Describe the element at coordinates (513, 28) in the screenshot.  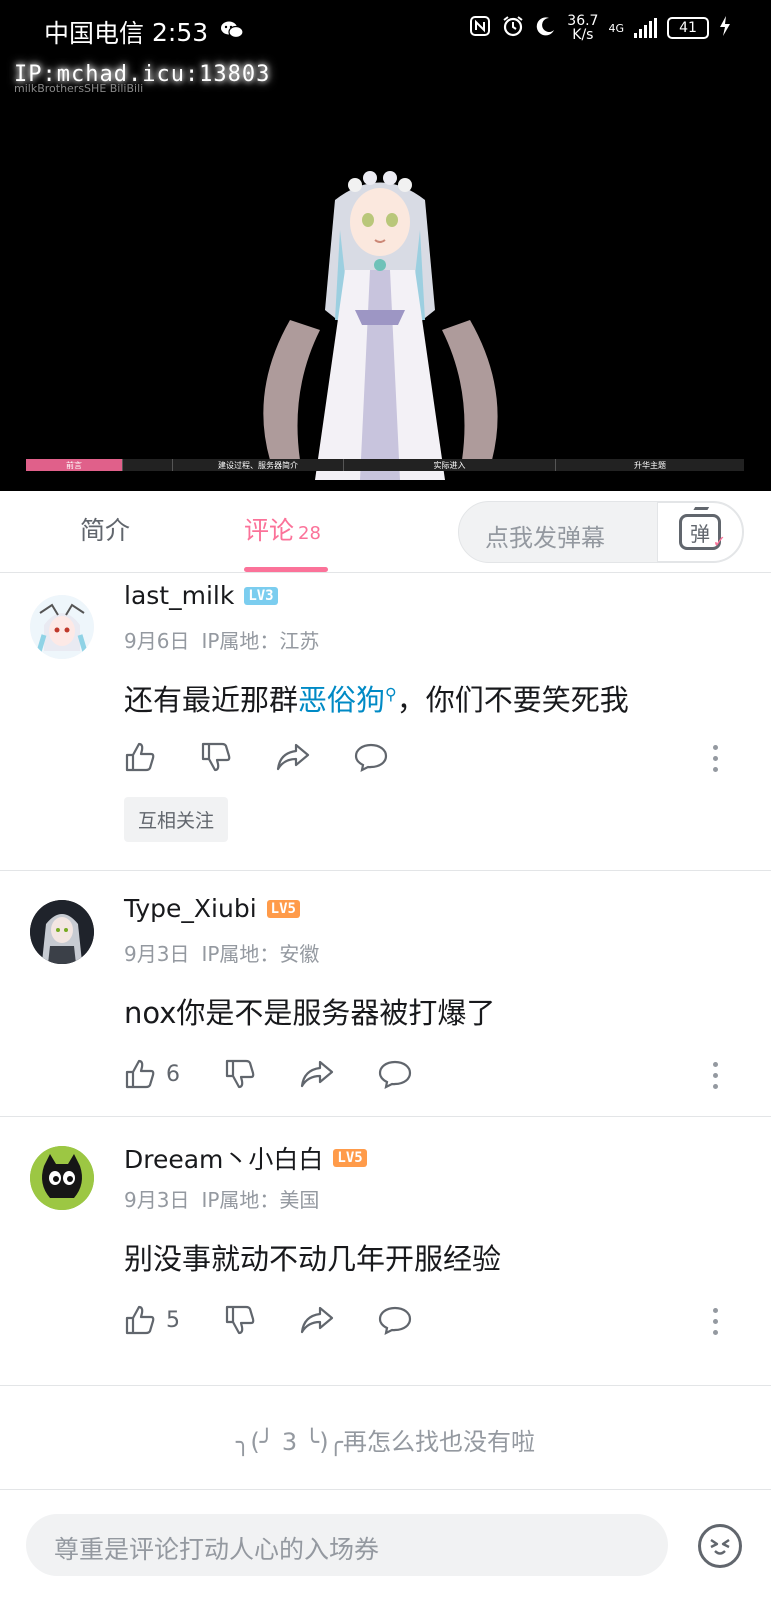
I see `alarm-icon` at that location.